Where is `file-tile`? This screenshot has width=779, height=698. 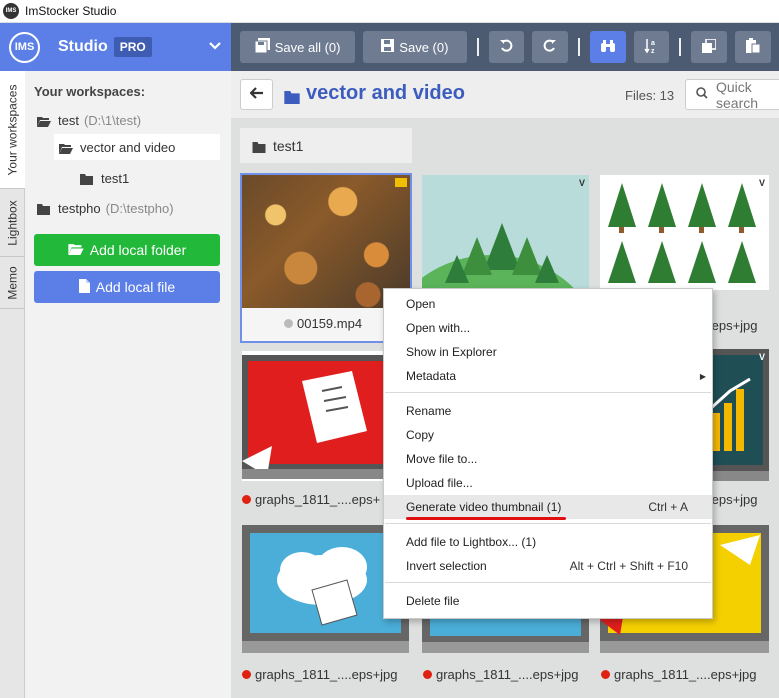
file-tile is located at coordinates (505, 635).